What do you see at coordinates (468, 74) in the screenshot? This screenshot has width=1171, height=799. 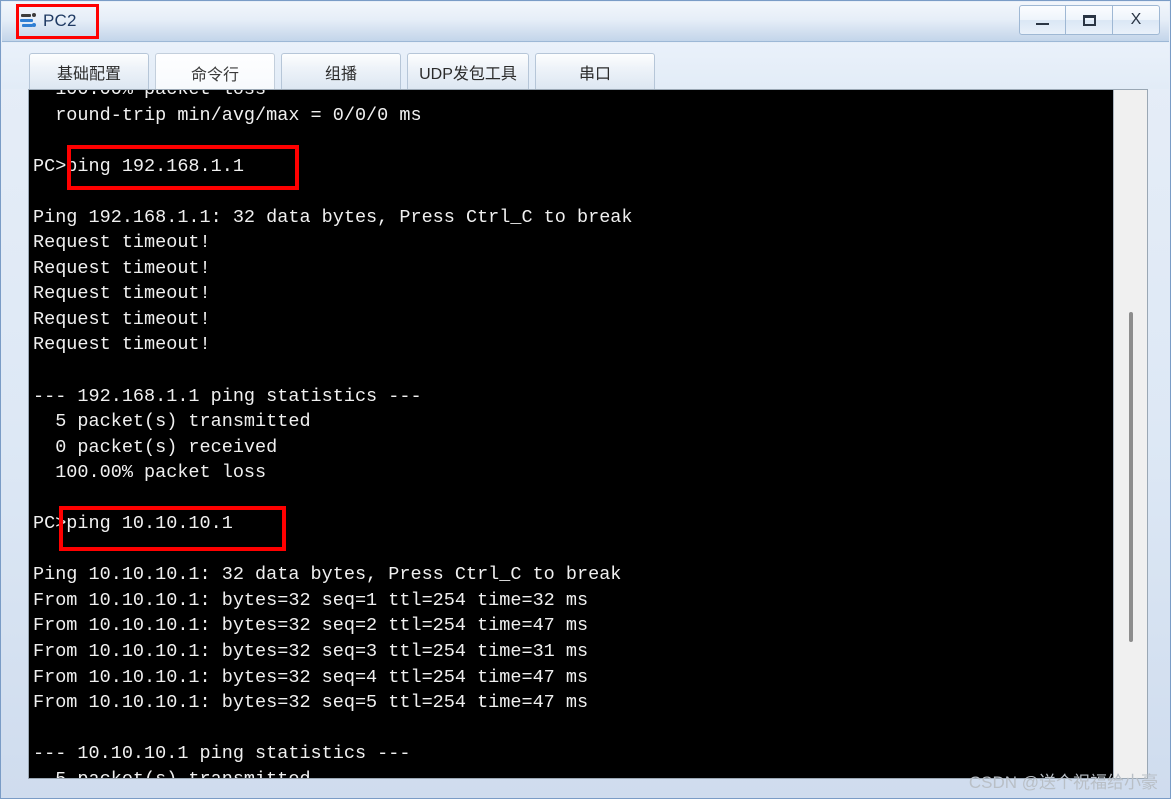 I see `tab-label: UDP发包工具` at bounding box center [468, 74].